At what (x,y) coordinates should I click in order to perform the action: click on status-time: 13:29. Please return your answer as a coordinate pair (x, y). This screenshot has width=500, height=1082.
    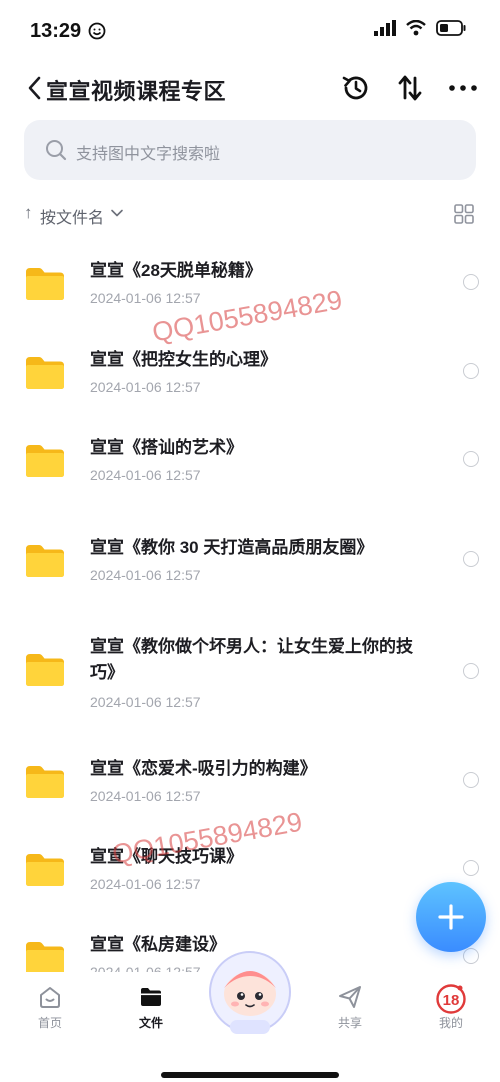
    Looking at the image, I should click on (56, 31).